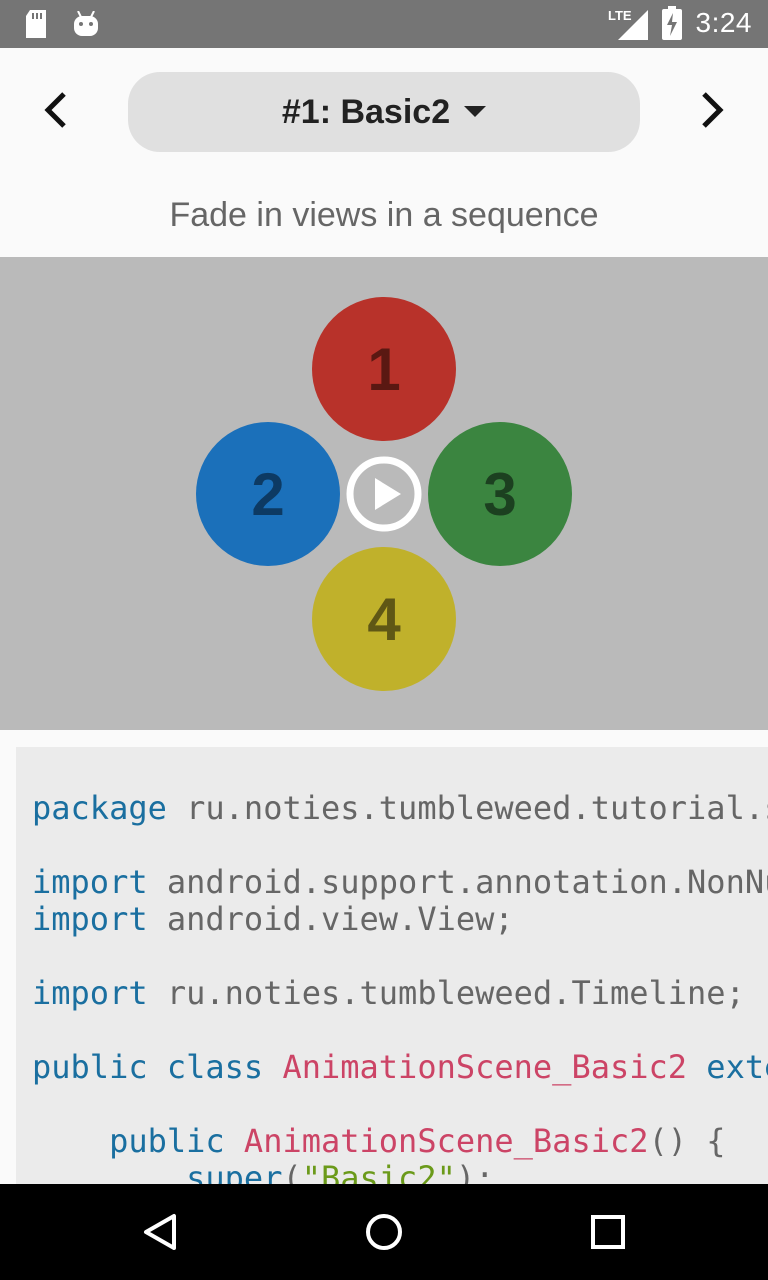 This screenshot has width=768, height=1280. What do you see at coordinates (687, 1141) in the screenshot?
I see `code-token: () {` at bounding box center [687, 1141].